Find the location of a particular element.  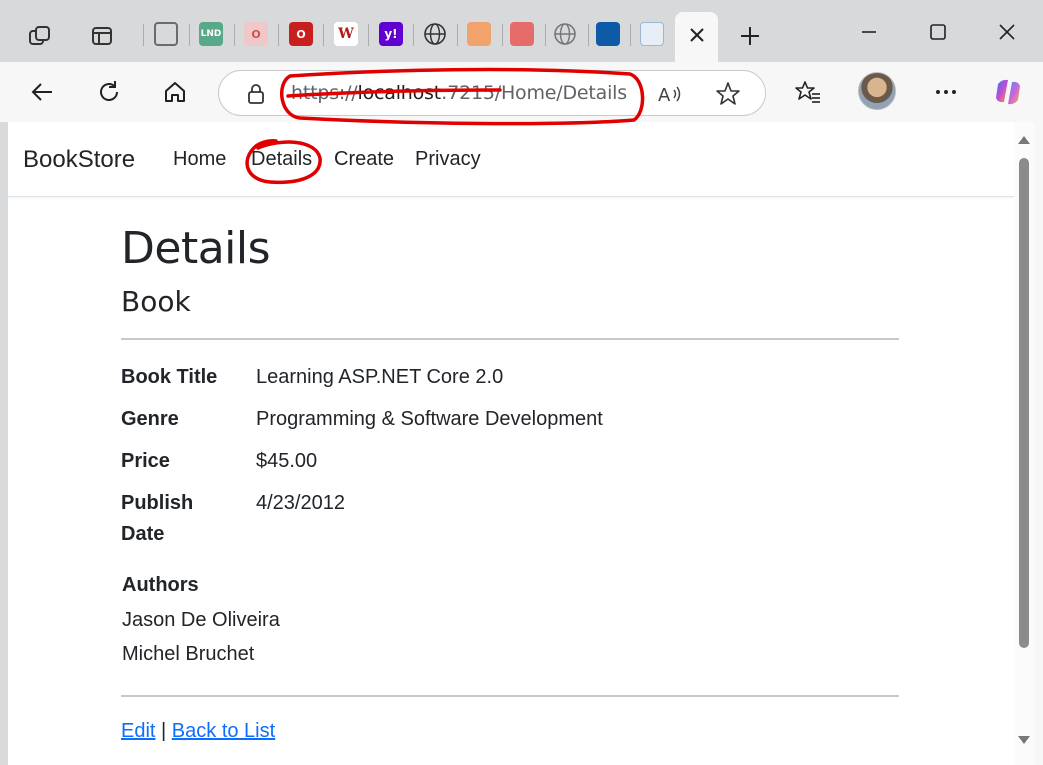

tab-favicon-red is located at coordinates (522, 34).